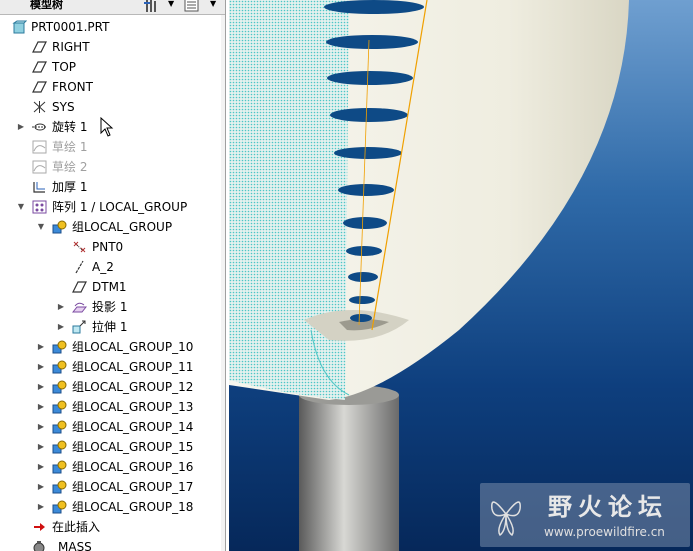 The width and height of the screenshot is (693, 551). Describe the element at coordinates (223, 283) in the screenshot. I see `tree-scrollbar` at that location.